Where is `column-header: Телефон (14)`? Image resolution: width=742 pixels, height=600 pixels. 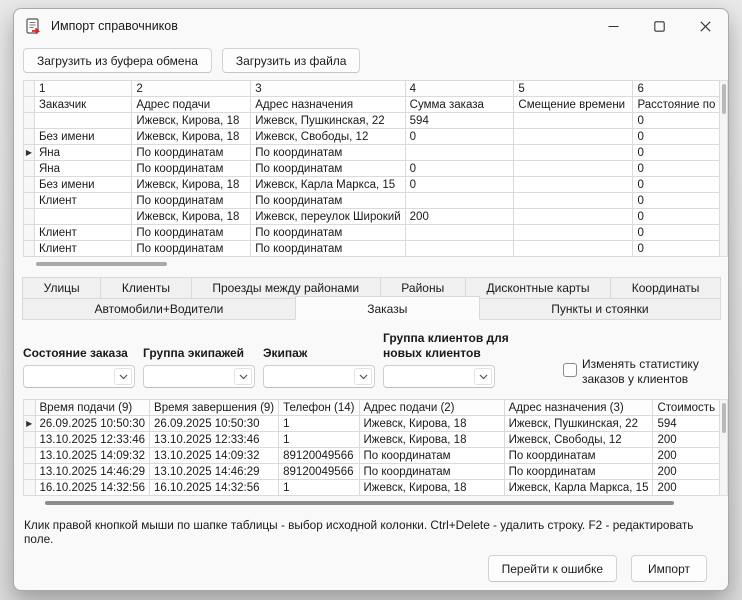
column-header: Телефон (14) is located at coordinates (319, 407).